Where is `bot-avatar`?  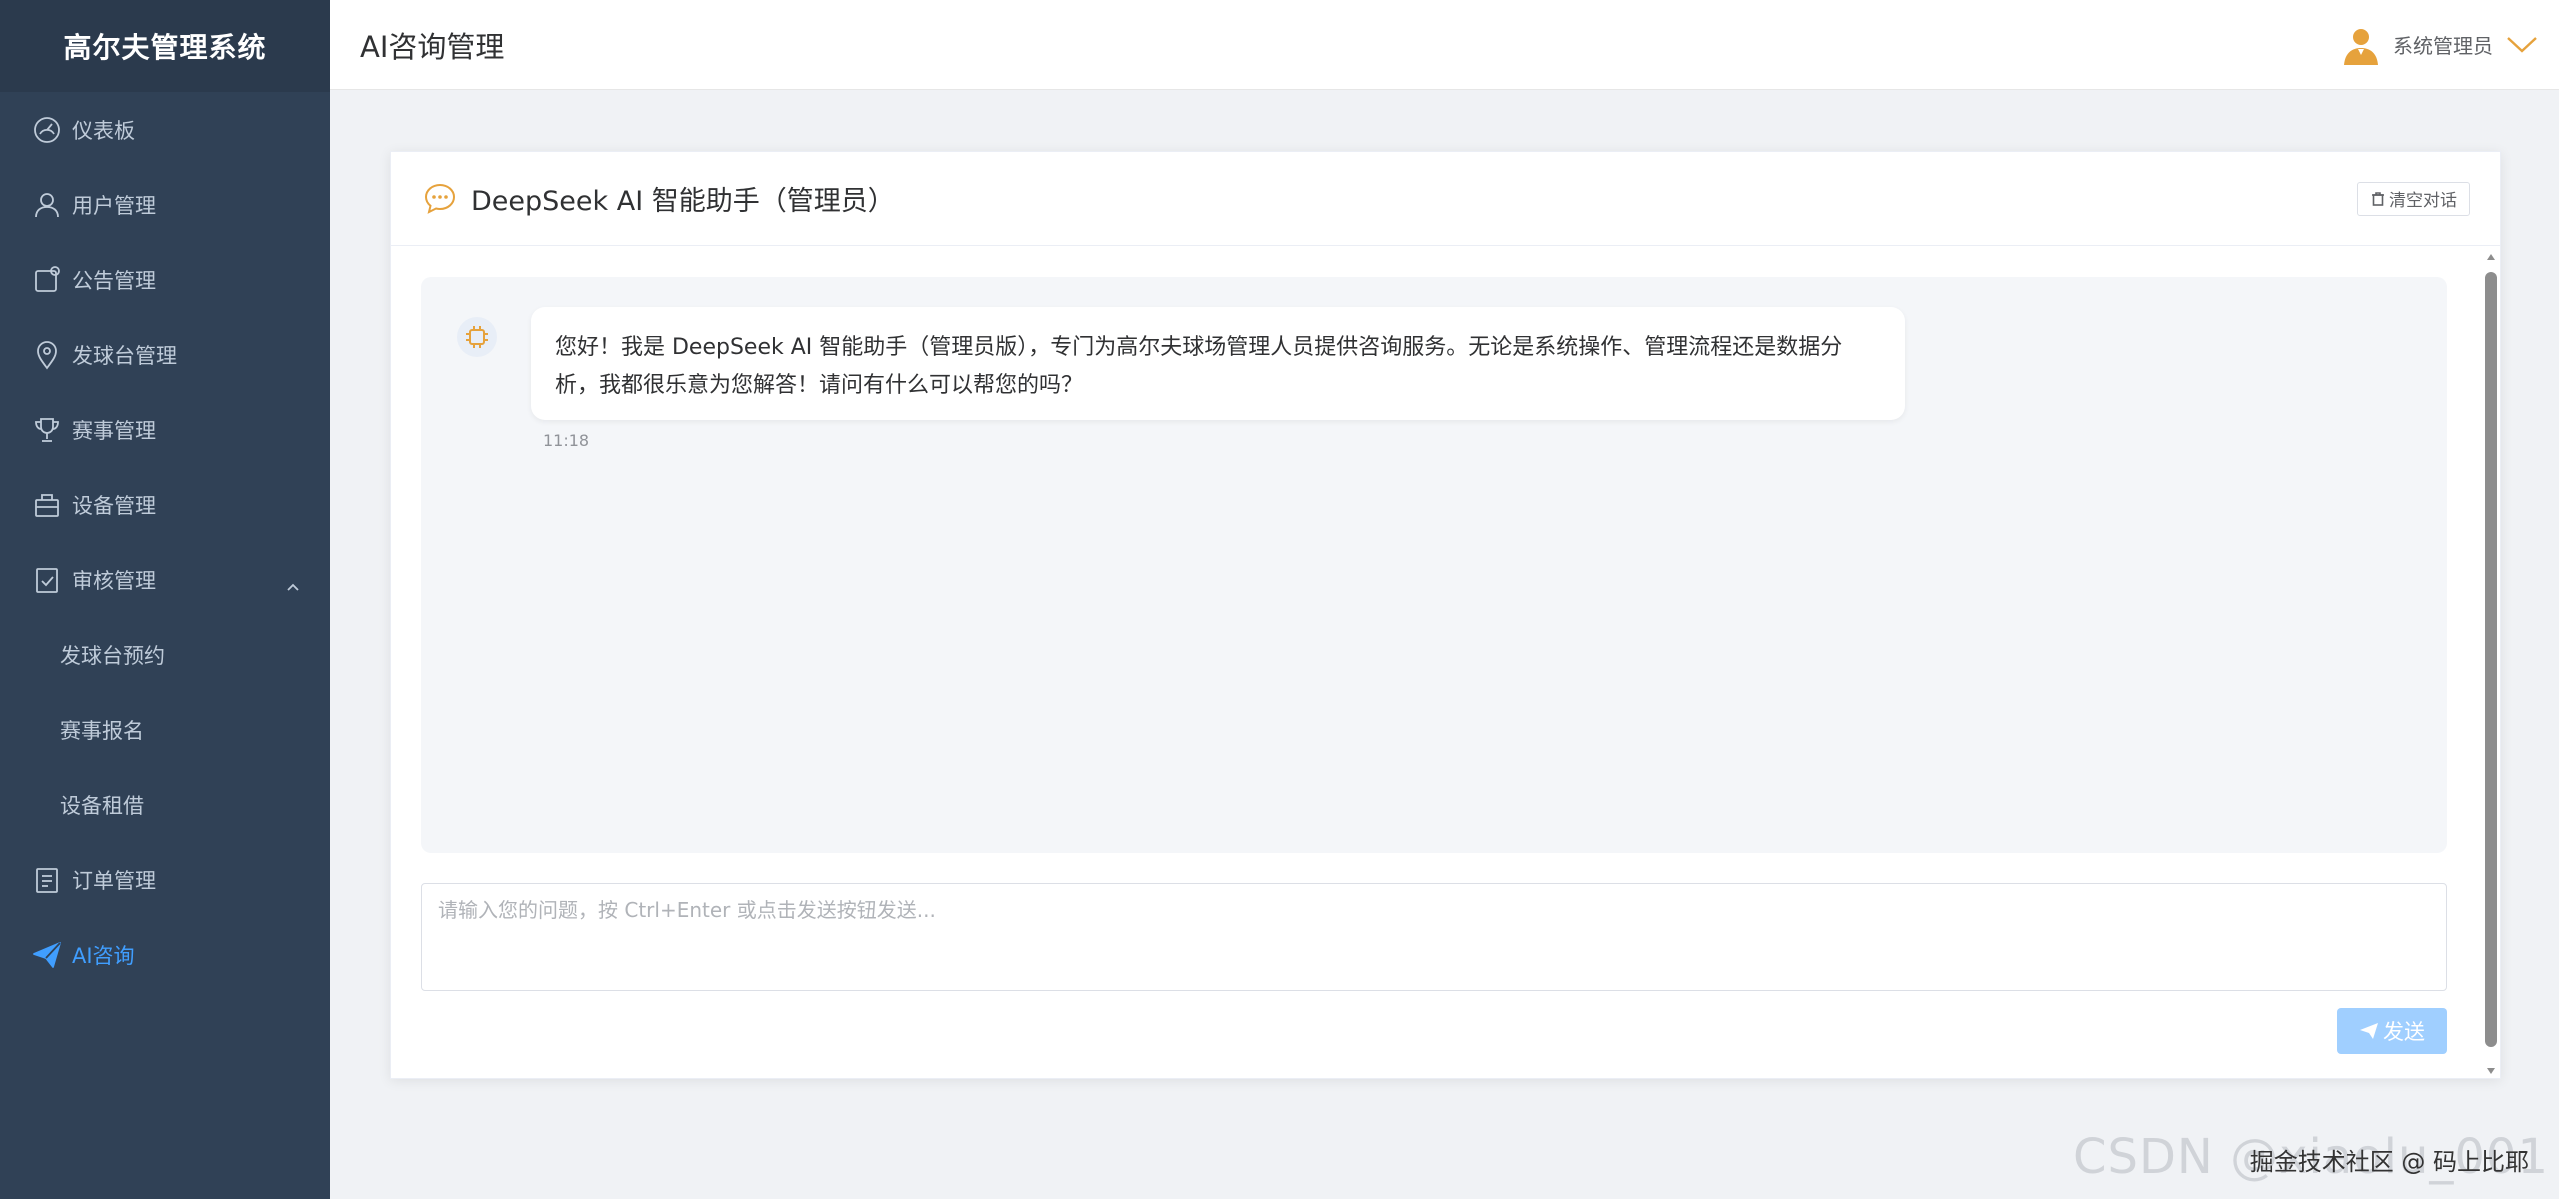 bot-avatar is located at coordinates (477, 337).